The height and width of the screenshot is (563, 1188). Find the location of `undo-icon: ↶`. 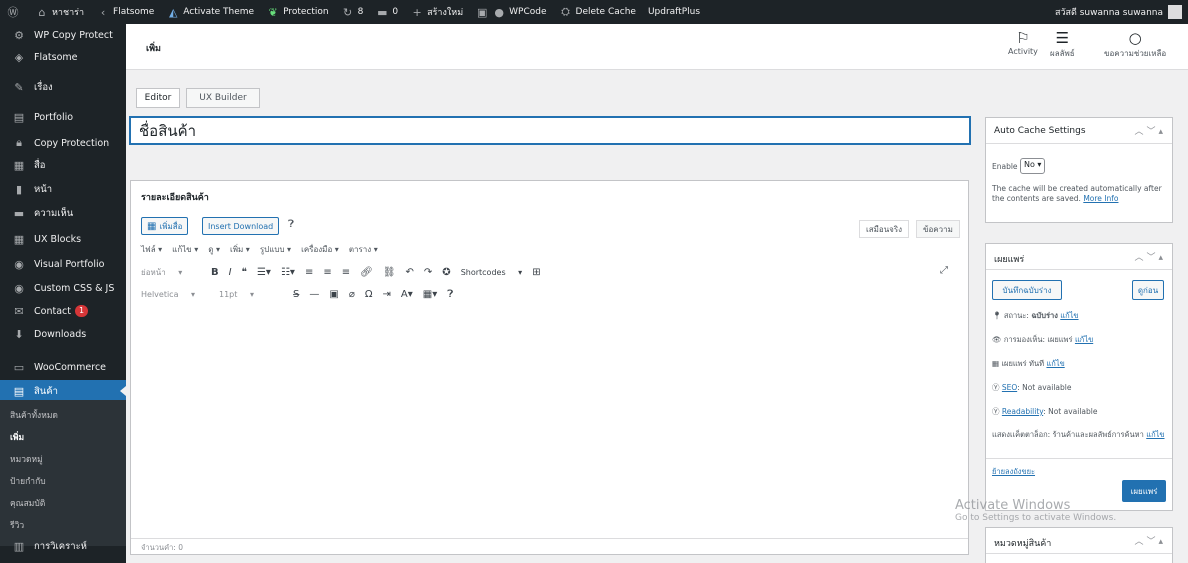

undo-icon: ↶ is located at coordinates (410, 272).